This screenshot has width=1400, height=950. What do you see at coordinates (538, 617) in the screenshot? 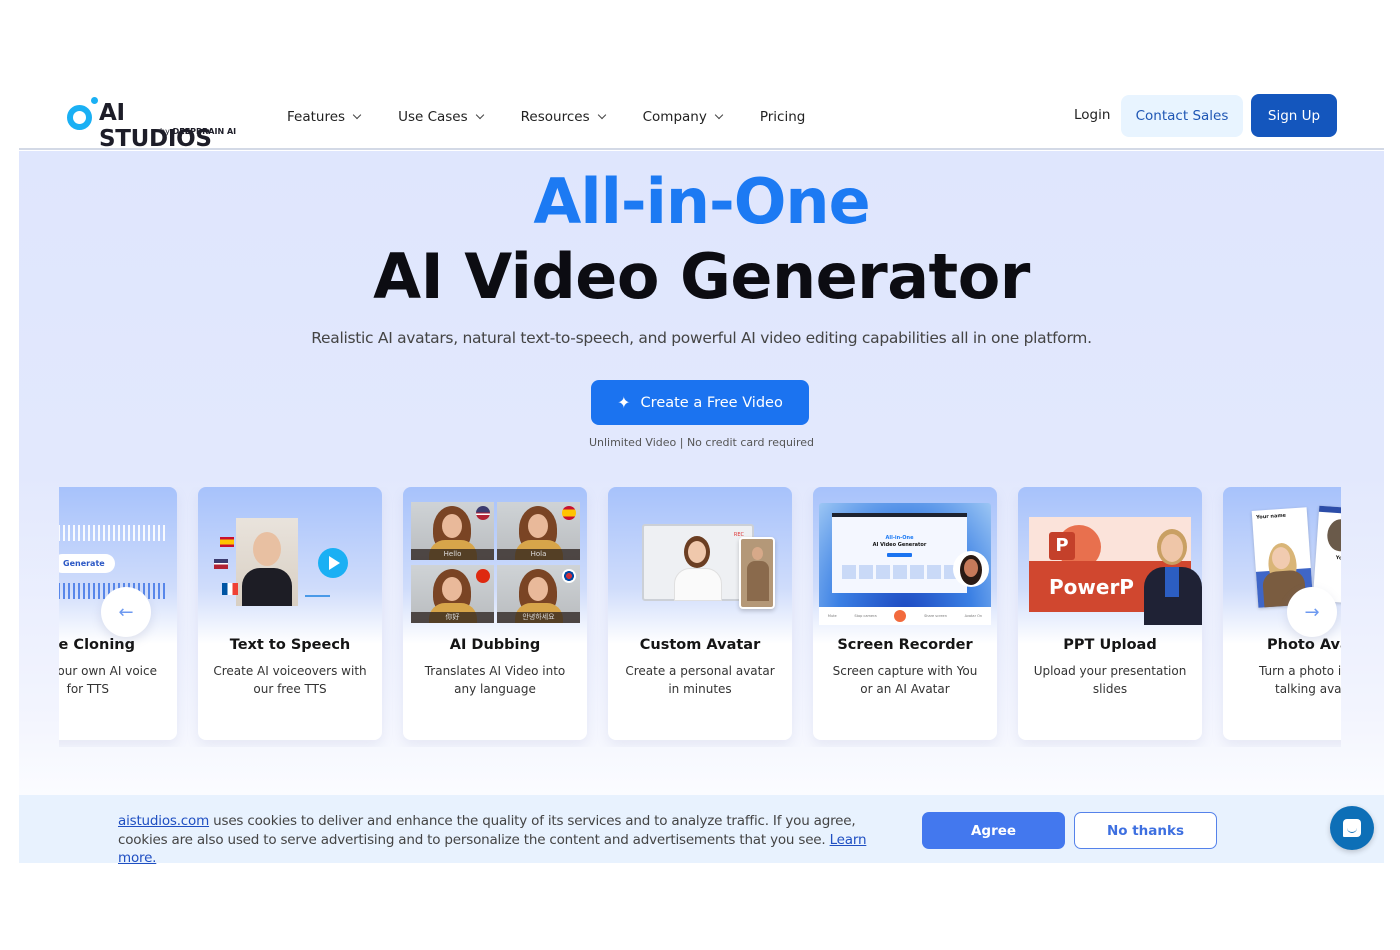
I see `dub-caption: 안녕하세요` at bounding box center [538, 617].